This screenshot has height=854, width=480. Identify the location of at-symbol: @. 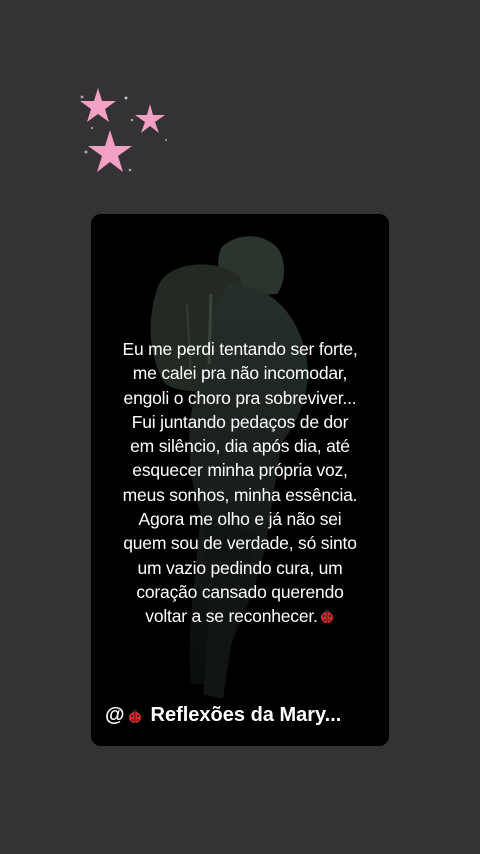
(115, 715).